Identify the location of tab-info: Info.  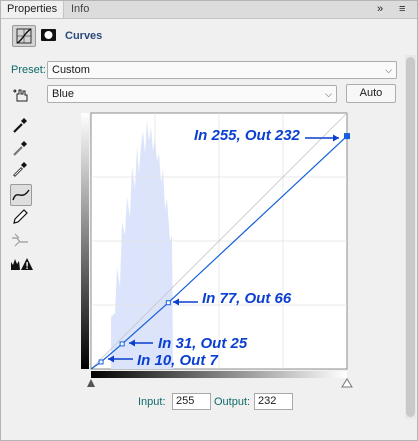
(80, 9).